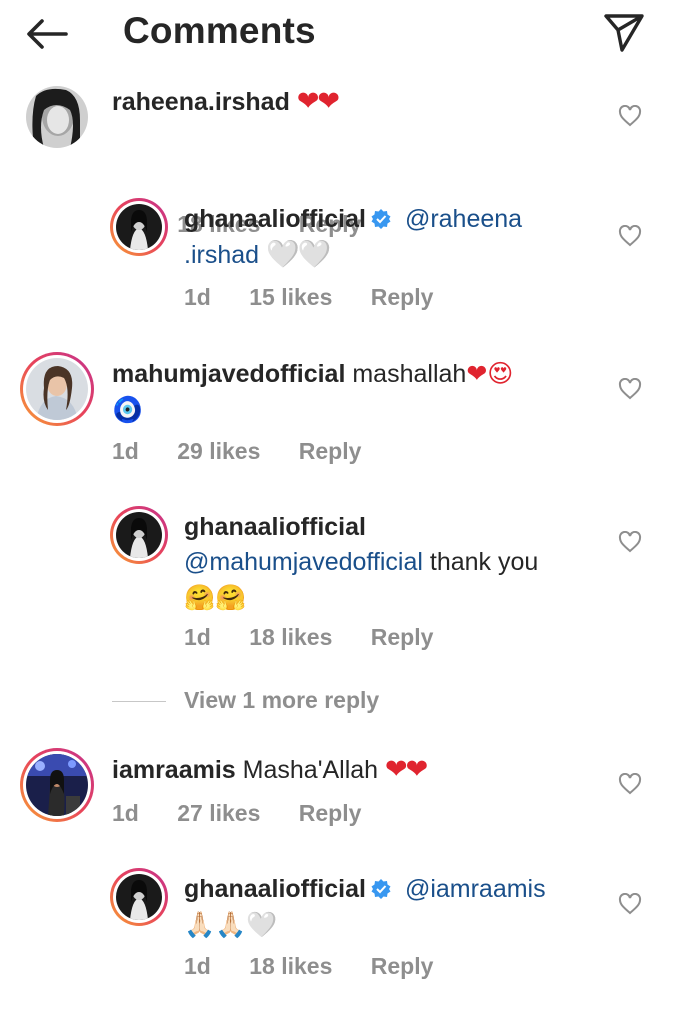 The width and height of the screenshot is (677, 1024). What do you see at coordinates (310, 770) in the screenshot?
I see `comment-text: Masha'Allah` at bounding box center [310, 770].